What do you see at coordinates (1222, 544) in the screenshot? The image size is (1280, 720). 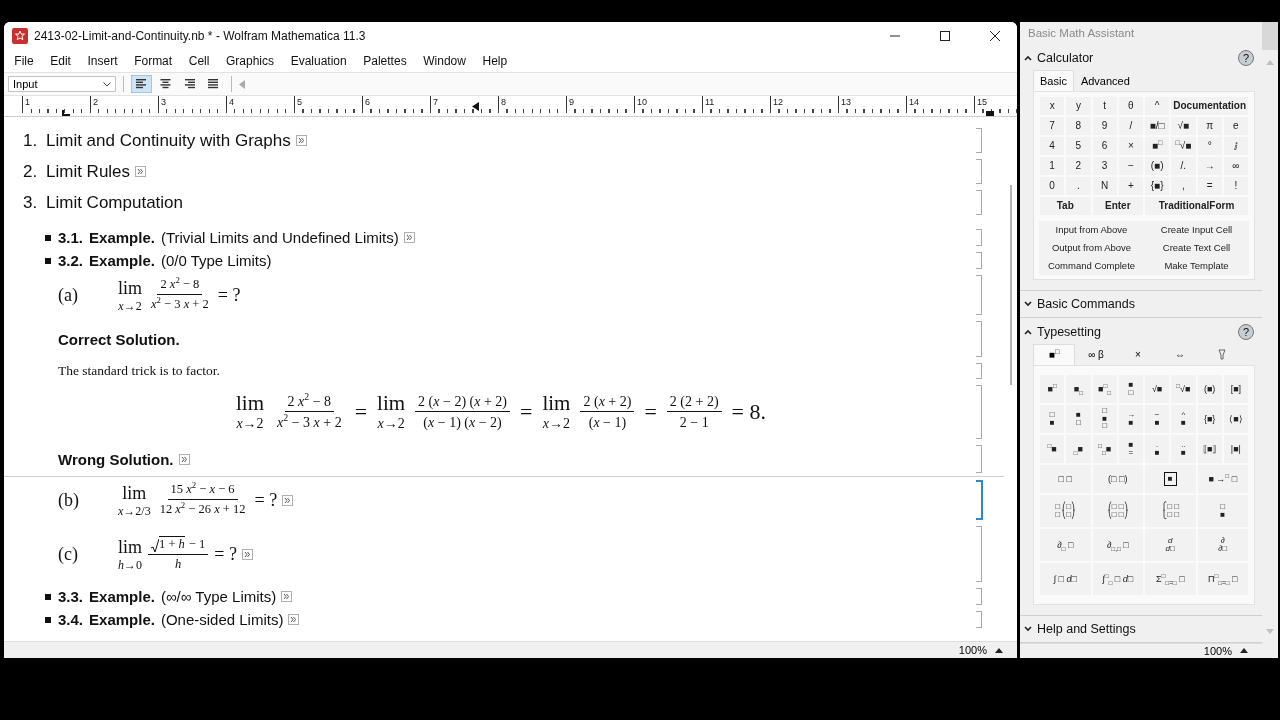 I see `template-key: ∂ ∂□` at bounding box center [1222, 544].